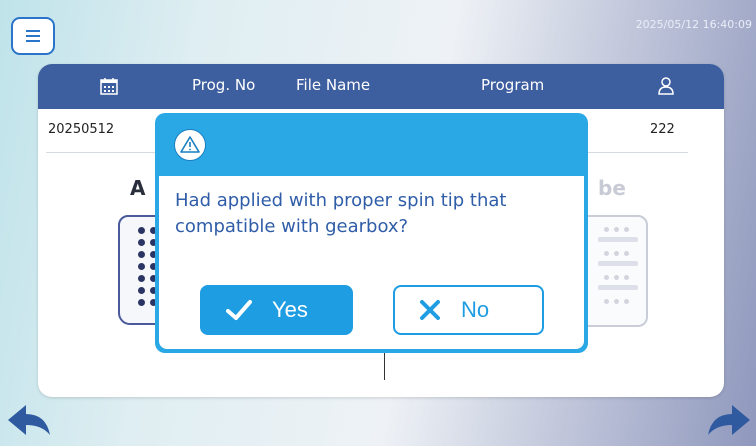 Image resolution: width=756 pixels, height=446 pixels. What do you see at coordinates (239, 310) in the screenshot?
I see `check-icon` at bounding box center [239, 310].